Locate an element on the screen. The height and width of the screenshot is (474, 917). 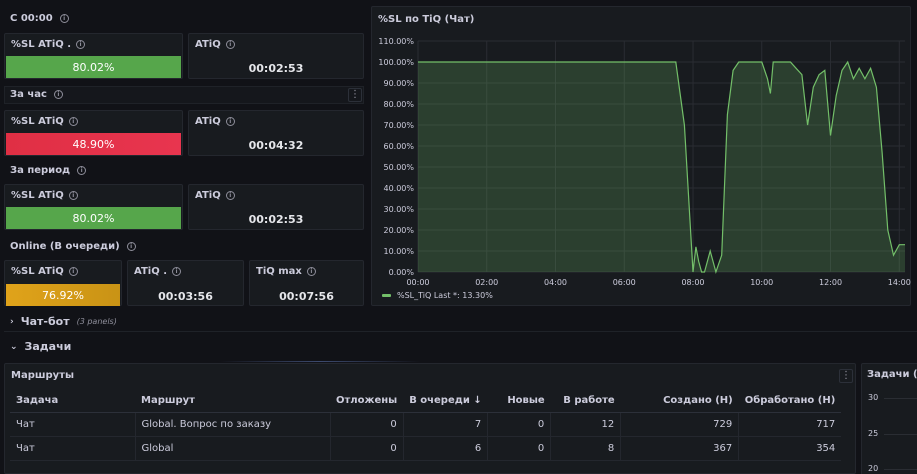
stat-panel-now-sl: %SL ATiQ . i 80.02% is located at coordinates (93, 56).